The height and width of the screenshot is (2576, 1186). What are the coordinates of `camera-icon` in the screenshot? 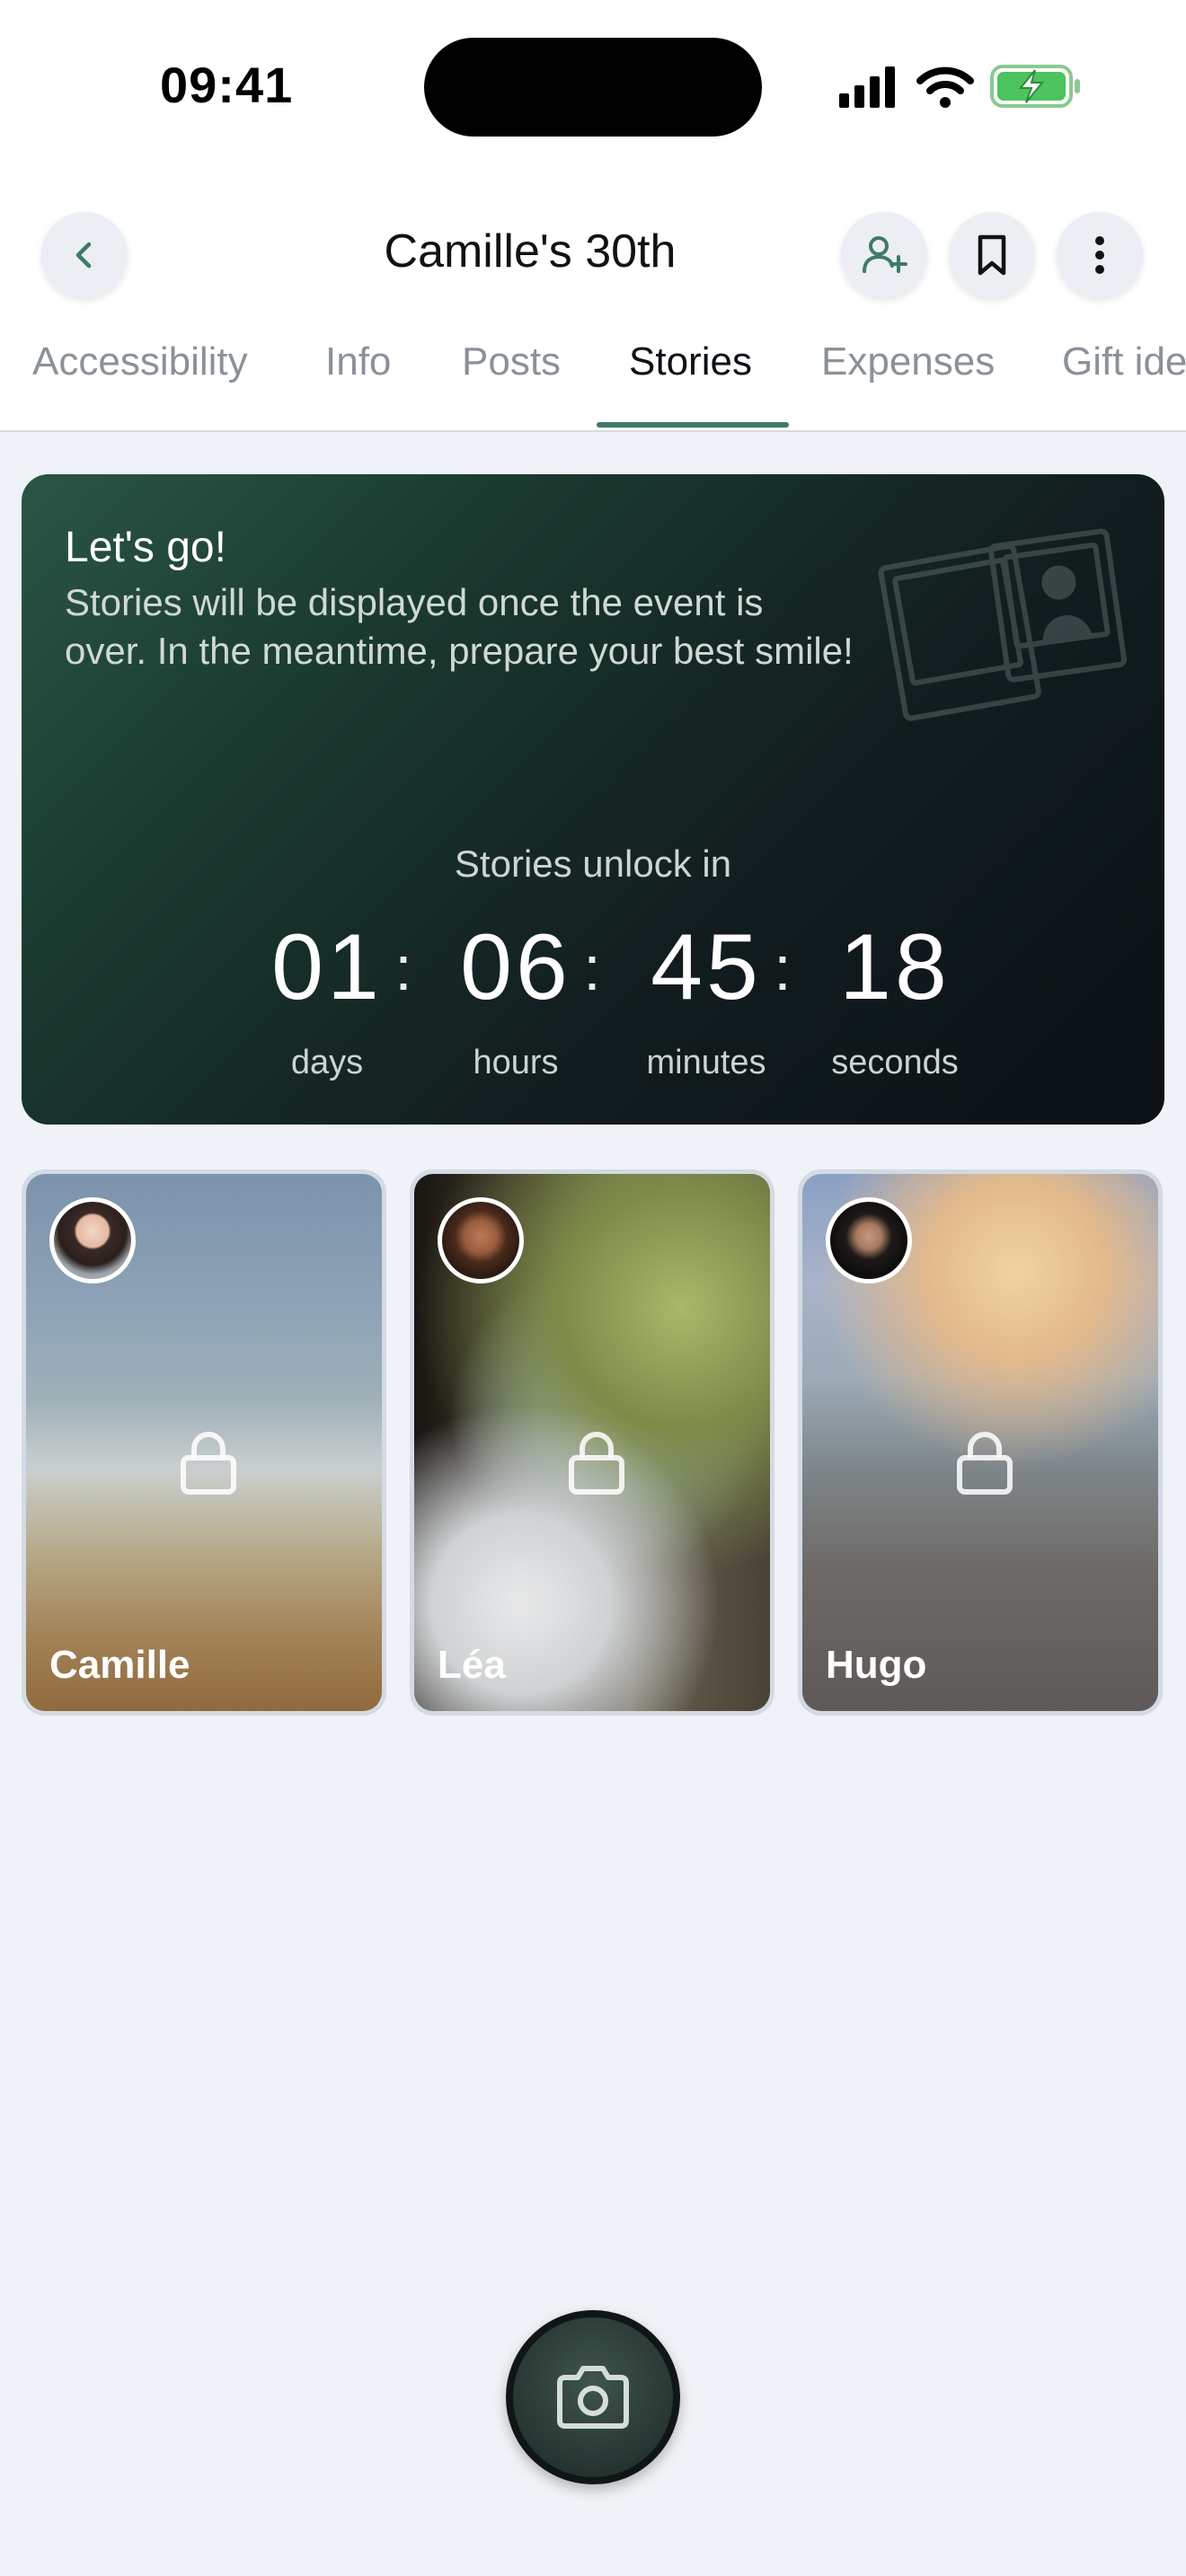 It's located at (593, 2397).